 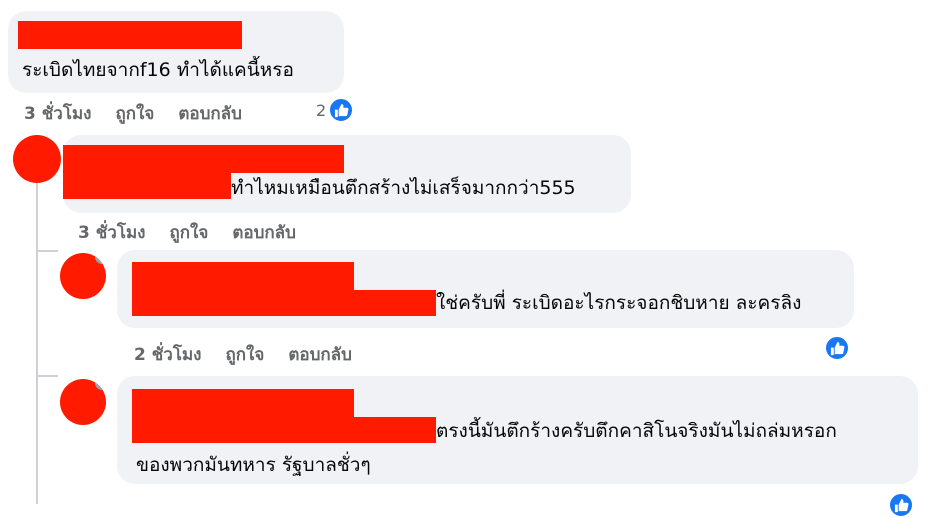 I want to click on comment-timestamp: 2 ชั่วโมง, so click(x=167, y=354).